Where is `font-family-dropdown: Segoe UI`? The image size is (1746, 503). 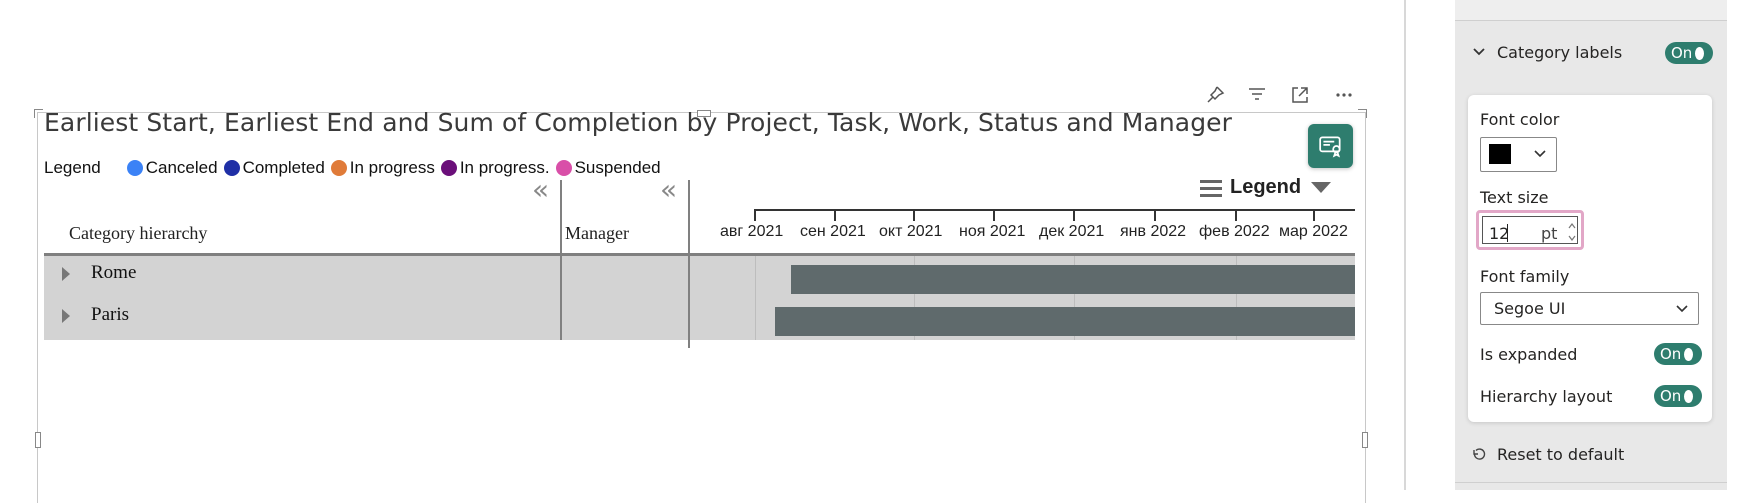 font-family-dropdown: Segoe UI is located at coordinates (1589, 308).